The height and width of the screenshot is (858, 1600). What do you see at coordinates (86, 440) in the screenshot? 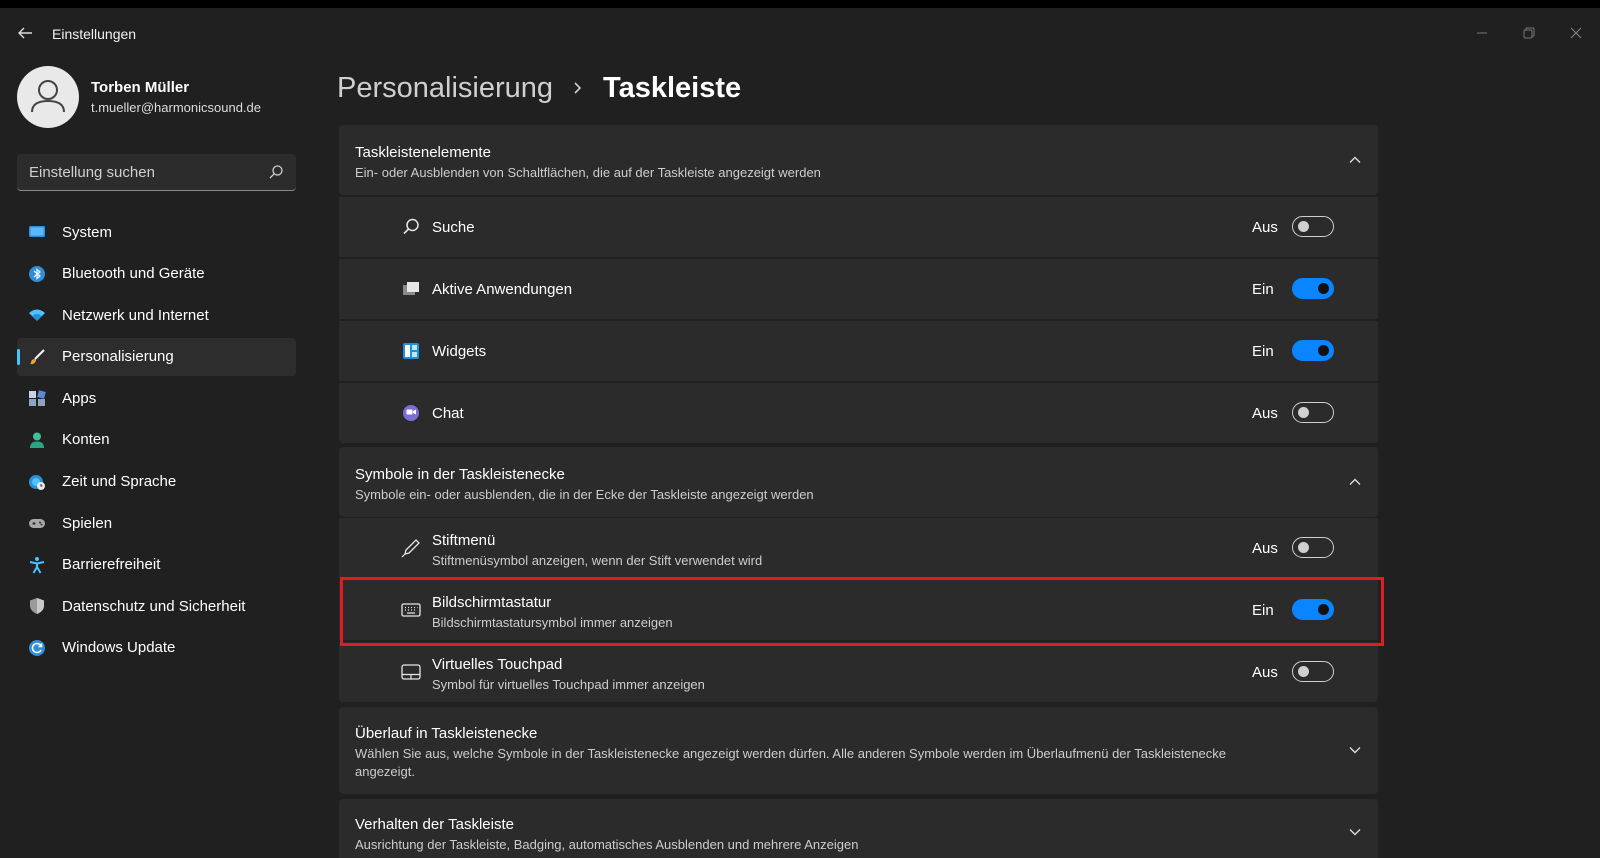
I see `sidebar-item-label: Konten` at bounding box center [86, 440].